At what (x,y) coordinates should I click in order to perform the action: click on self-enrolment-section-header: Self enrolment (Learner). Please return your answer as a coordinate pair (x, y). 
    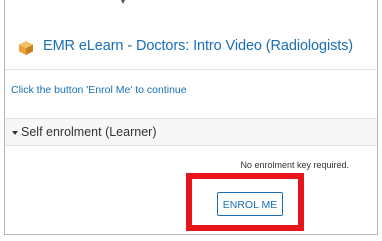
    Looking at the image, I should click on (191, 132).